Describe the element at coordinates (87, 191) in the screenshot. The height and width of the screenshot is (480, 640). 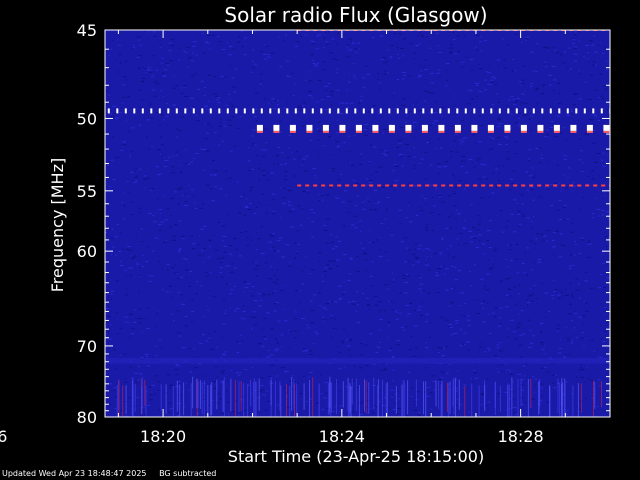
I see `y-tick-label-2: 55` at that location.